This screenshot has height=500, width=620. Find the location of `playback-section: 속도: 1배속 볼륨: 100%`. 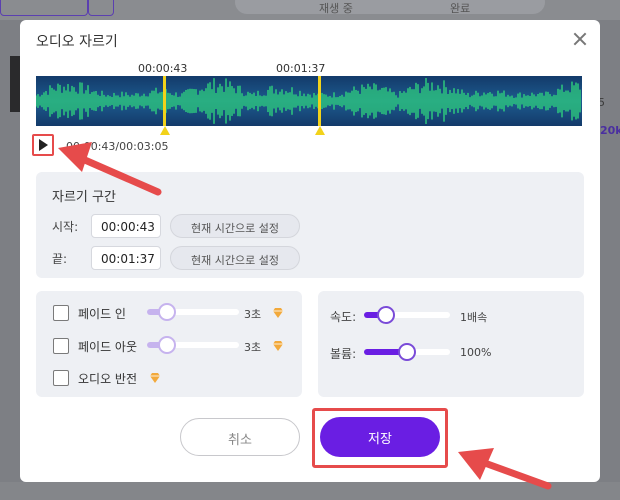

playback-section: 속도: 1배속 볼륨: 100% is located at coordinates (451, 344).